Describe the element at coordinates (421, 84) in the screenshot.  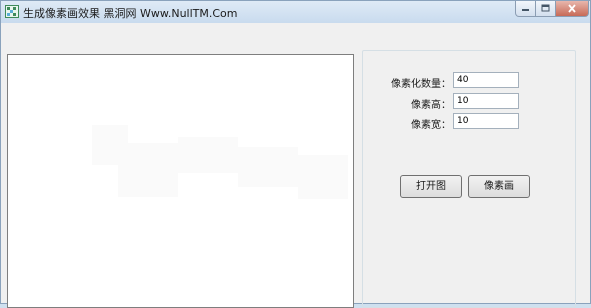
I see `pixel-count-label: 像素化数量：` at that location.